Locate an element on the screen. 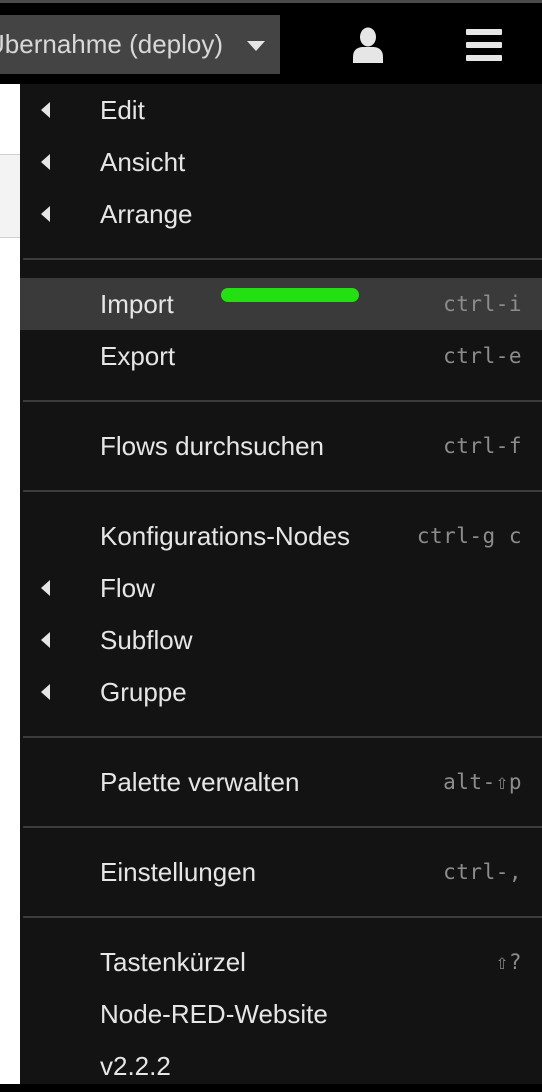 The width and height of the screenshot is (542, 1092). menu-item-label: Konfigurations-Nodes is located at coordinates (225, 536).